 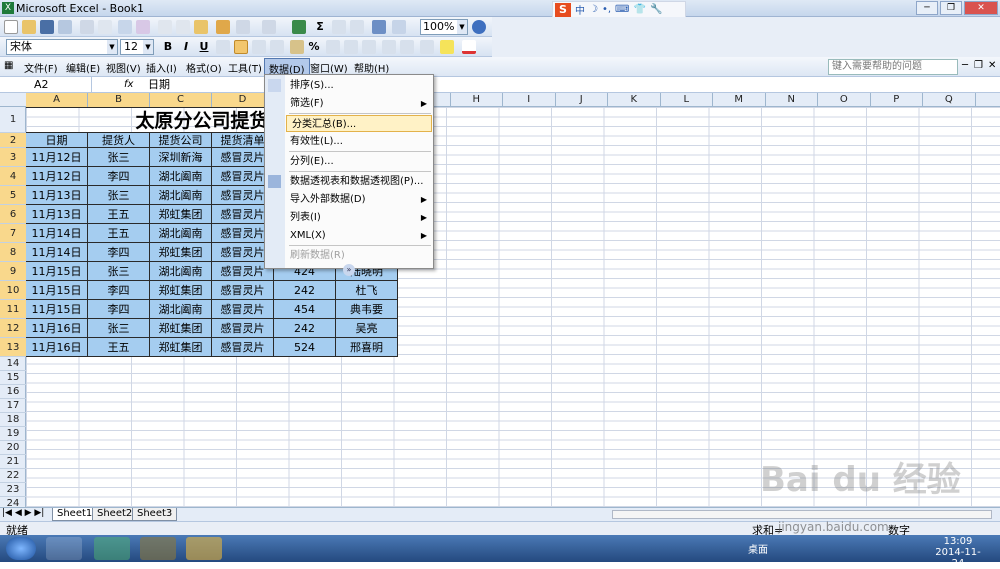 I want to click on excel-taskbar-icon, so click(x=112, y=548).